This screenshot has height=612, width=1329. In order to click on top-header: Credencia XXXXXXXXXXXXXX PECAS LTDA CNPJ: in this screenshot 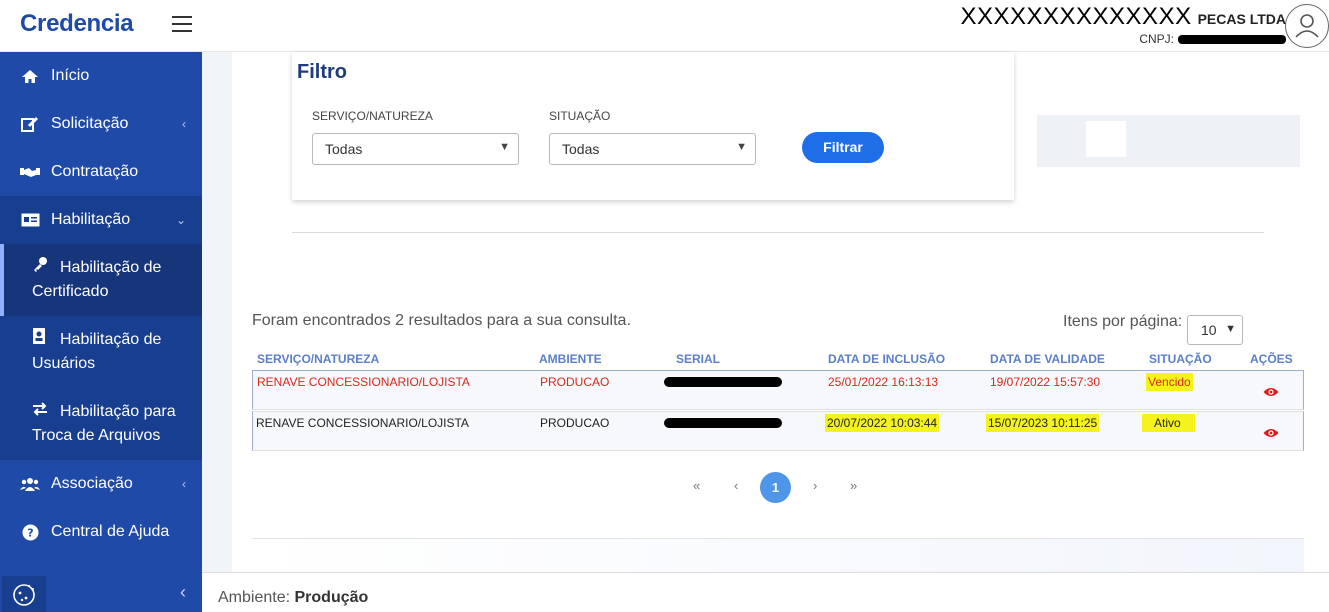, I will do `click(664, 26)`.